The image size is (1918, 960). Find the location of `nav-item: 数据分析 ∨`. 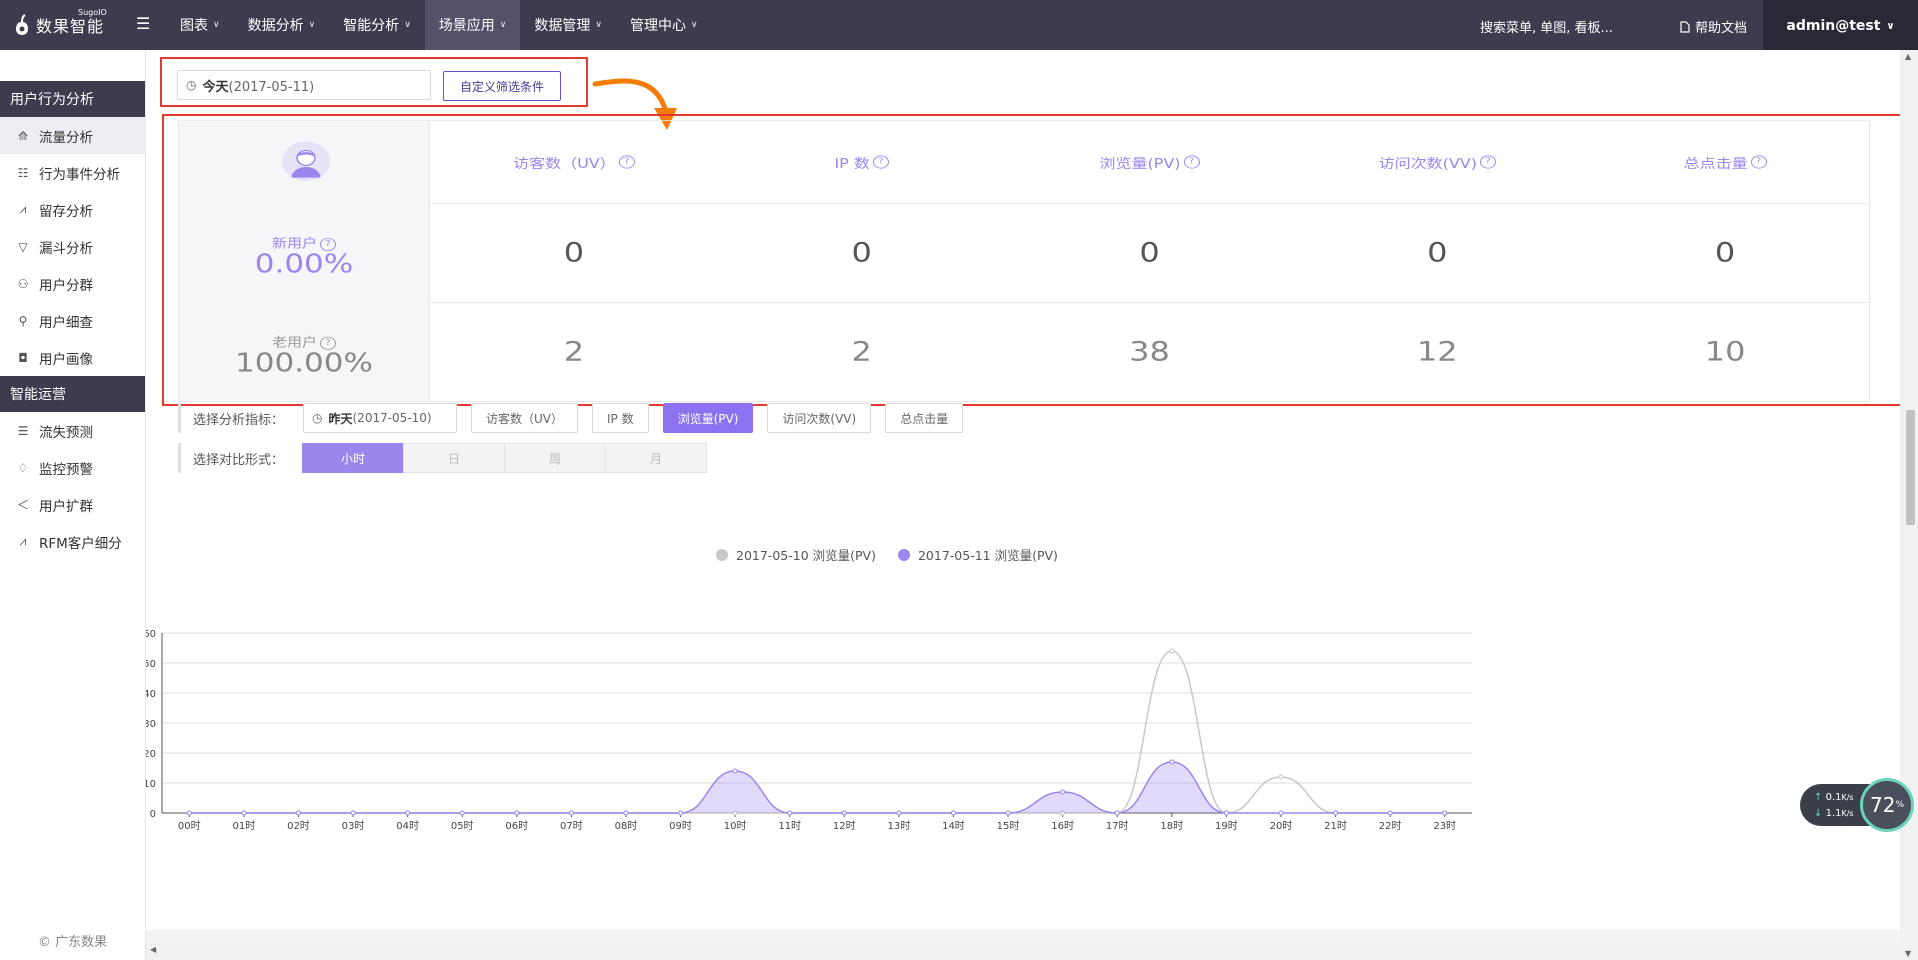

nav-item: 数据分析 ∨ is located at coordinates (282, 25).